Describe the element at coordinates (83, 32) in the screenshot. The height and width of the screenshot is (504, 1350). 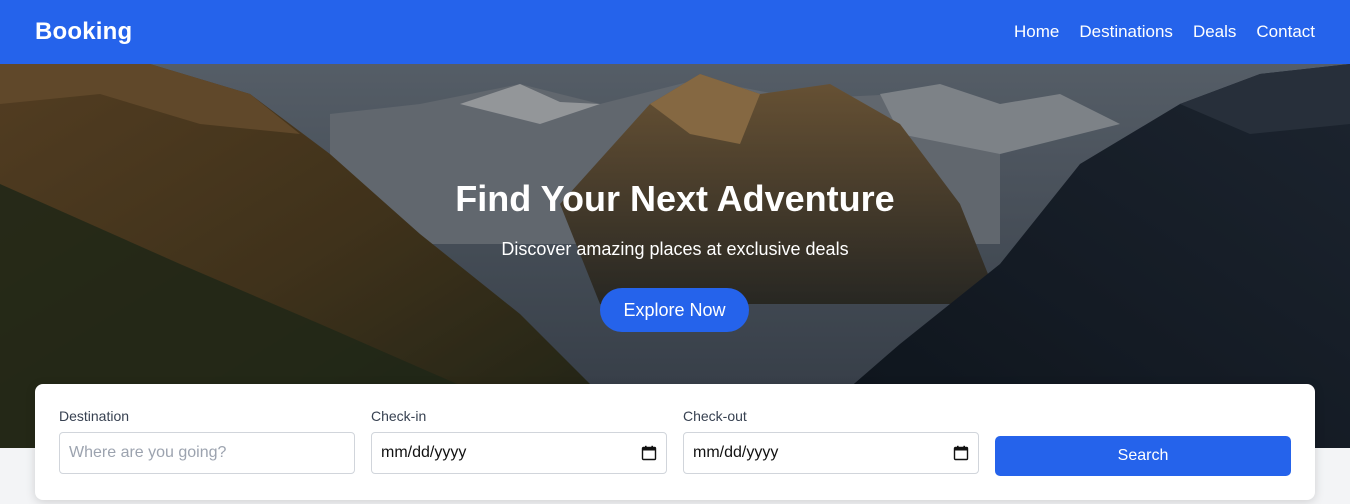
I see `brand-logo: Booking` at that location.